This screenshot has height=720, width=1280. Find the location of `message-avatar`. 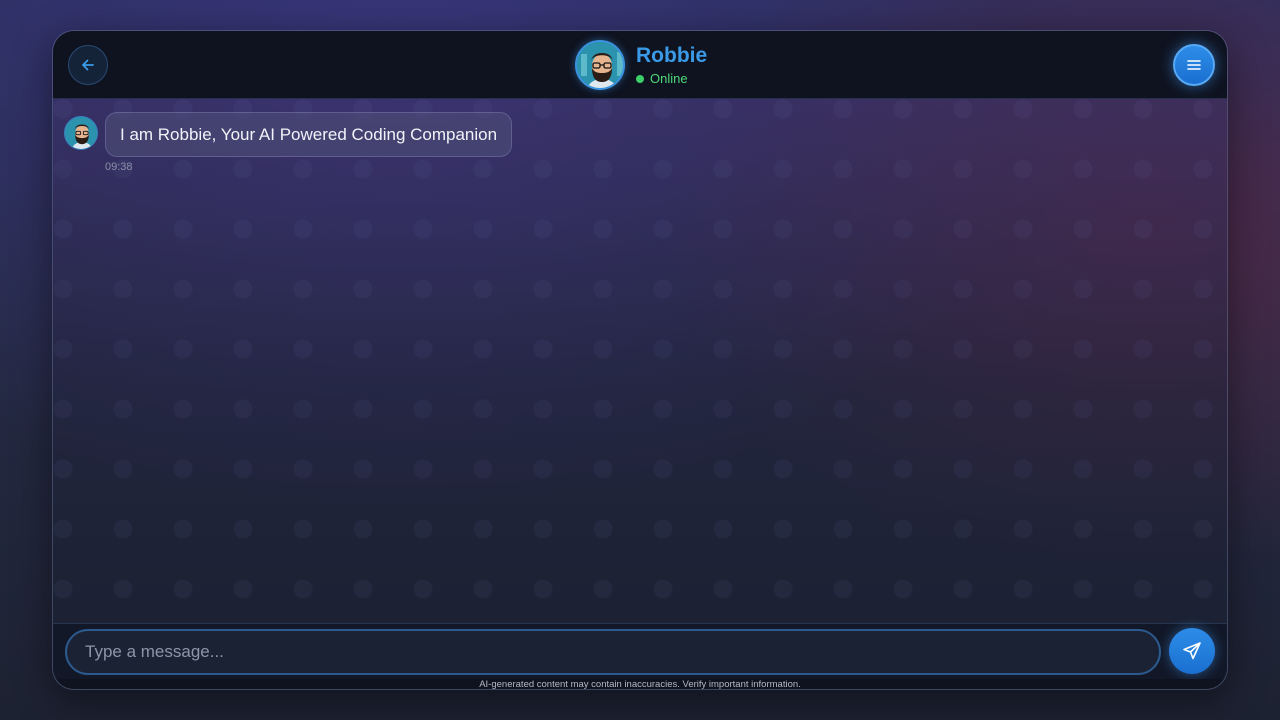

message-avatar is located at coordinates (81, 133).